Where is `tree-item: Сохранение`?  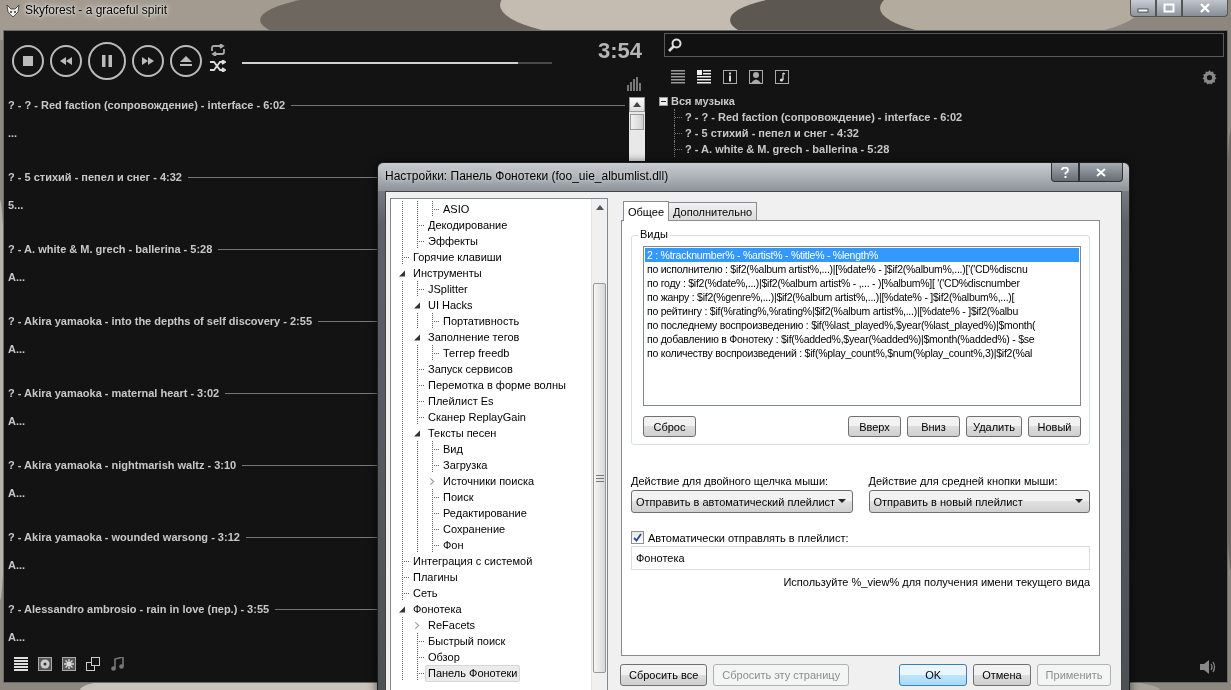
tree-item: Сохранение is located at coordinates (474, 529).